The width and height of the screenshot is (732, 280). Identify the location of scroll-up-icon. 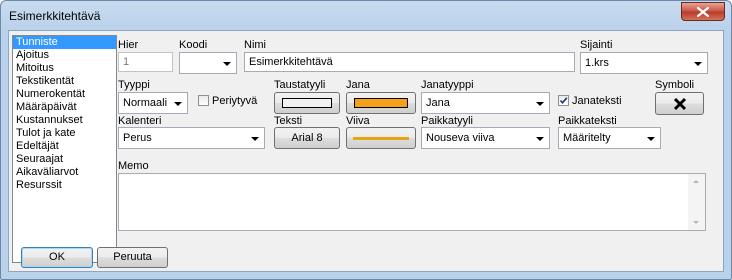
(696, 181).